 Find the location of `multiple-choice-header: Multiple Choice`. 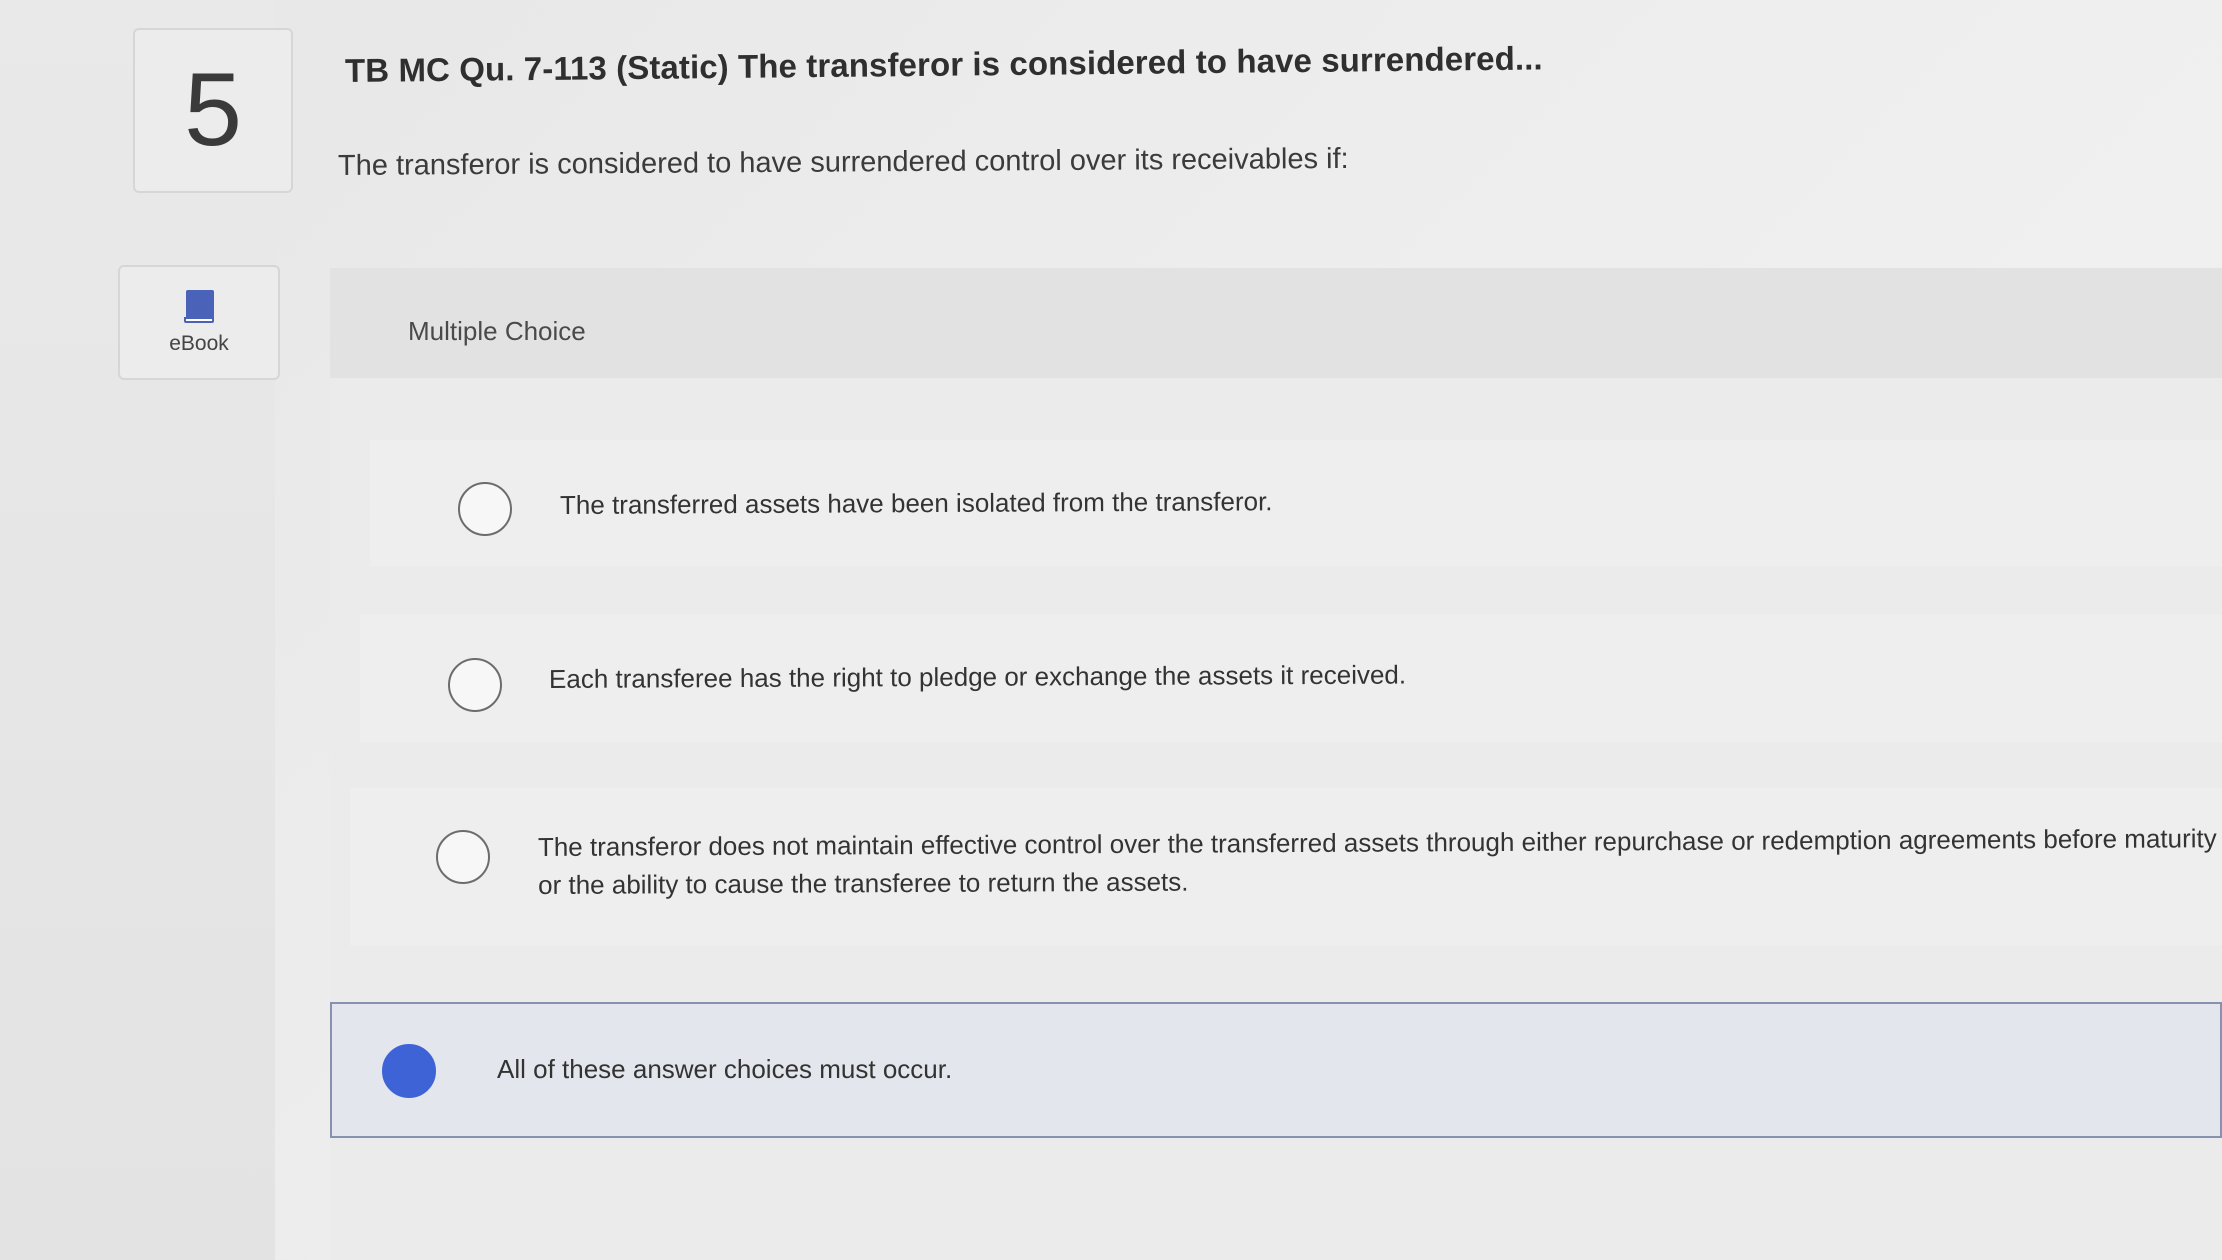

multiple-choice-header: Multiple Choice is located at coordinates (1276, 323).